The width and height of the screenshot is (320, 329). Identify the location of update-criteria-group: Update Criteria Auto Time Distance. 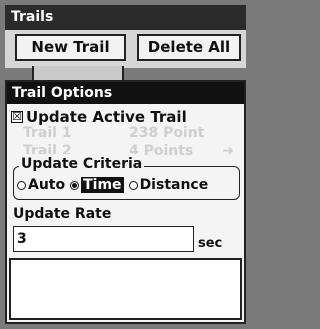
(126, 177).